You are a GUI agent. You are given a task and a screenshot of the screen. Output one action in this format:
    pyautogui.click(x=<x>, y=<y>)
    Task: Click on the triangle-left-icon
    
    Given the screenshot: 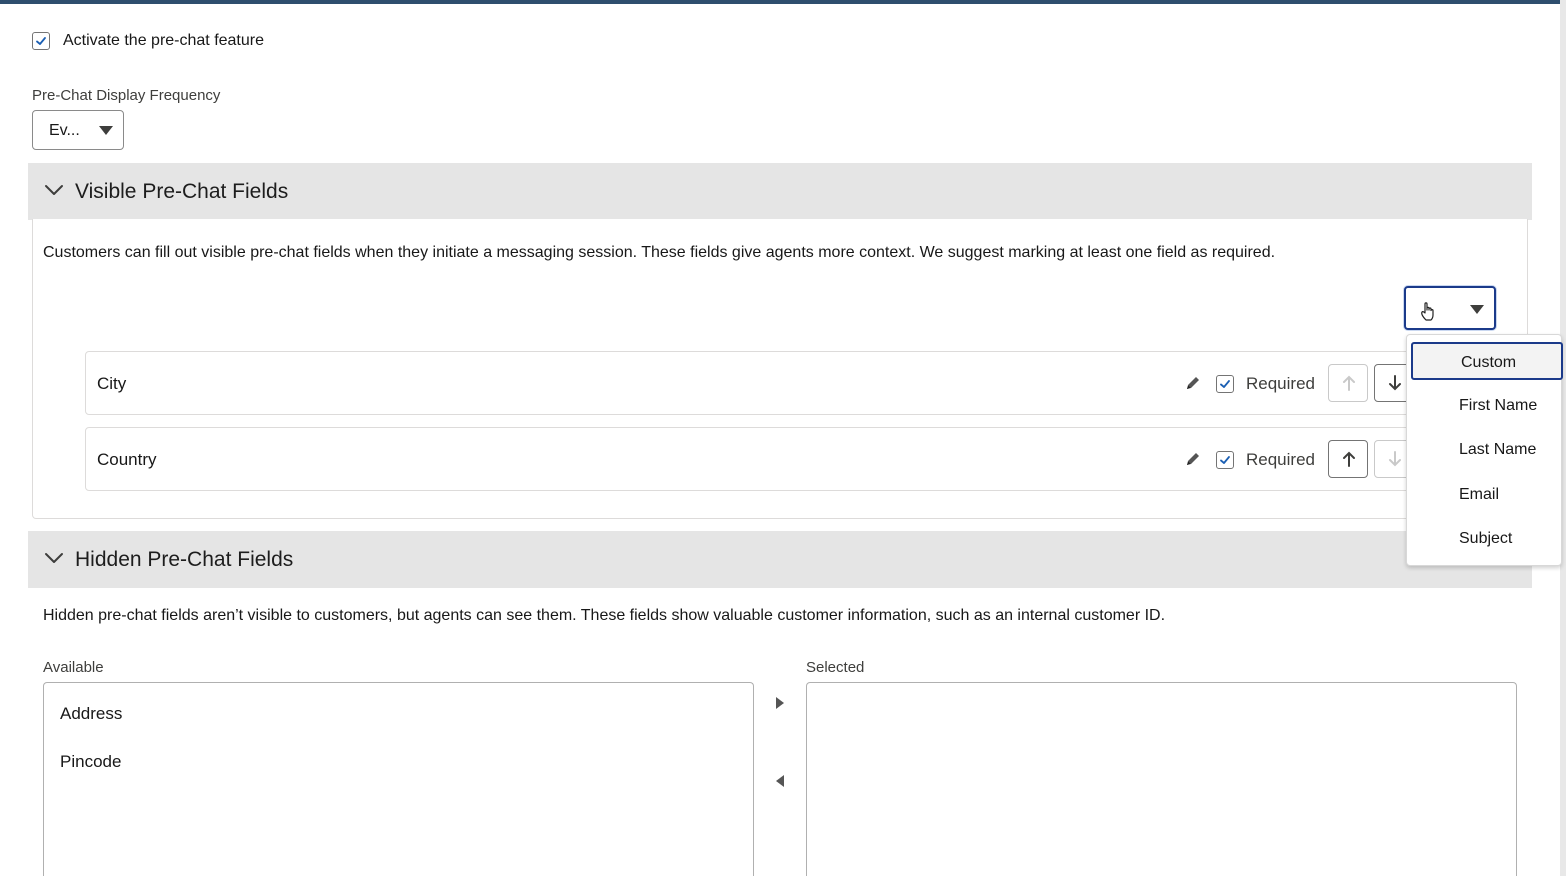 What is the action you would take?
    pyautogui.click(x=780, y=781)
    